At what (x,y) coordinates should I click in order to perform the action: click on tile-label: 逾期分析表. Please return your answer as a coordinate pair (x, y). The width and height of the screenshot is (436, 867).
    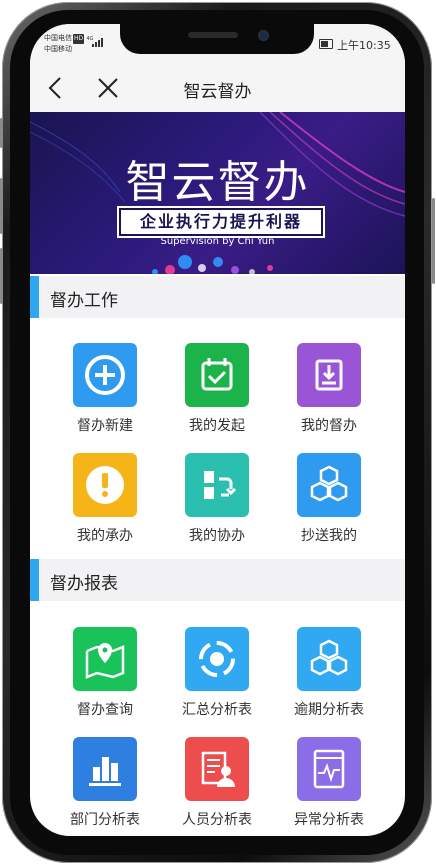
    Looking at the image, I should click on (329, 710).